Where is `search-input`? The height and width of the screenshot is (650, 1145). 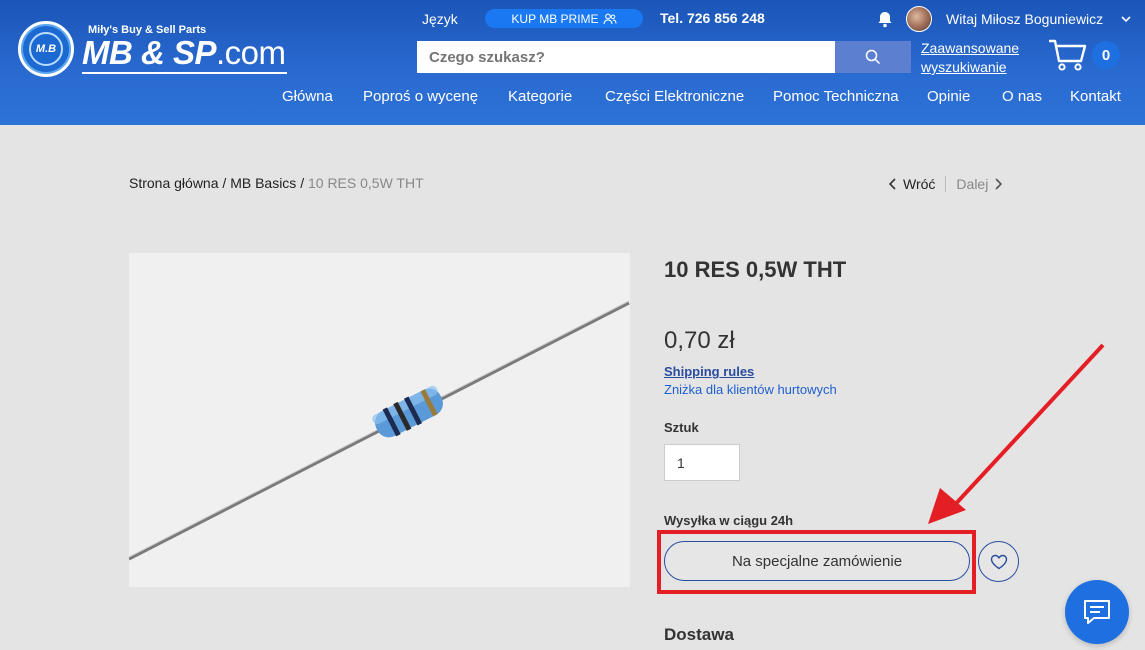 search-input is located at coordinates (626, 57).